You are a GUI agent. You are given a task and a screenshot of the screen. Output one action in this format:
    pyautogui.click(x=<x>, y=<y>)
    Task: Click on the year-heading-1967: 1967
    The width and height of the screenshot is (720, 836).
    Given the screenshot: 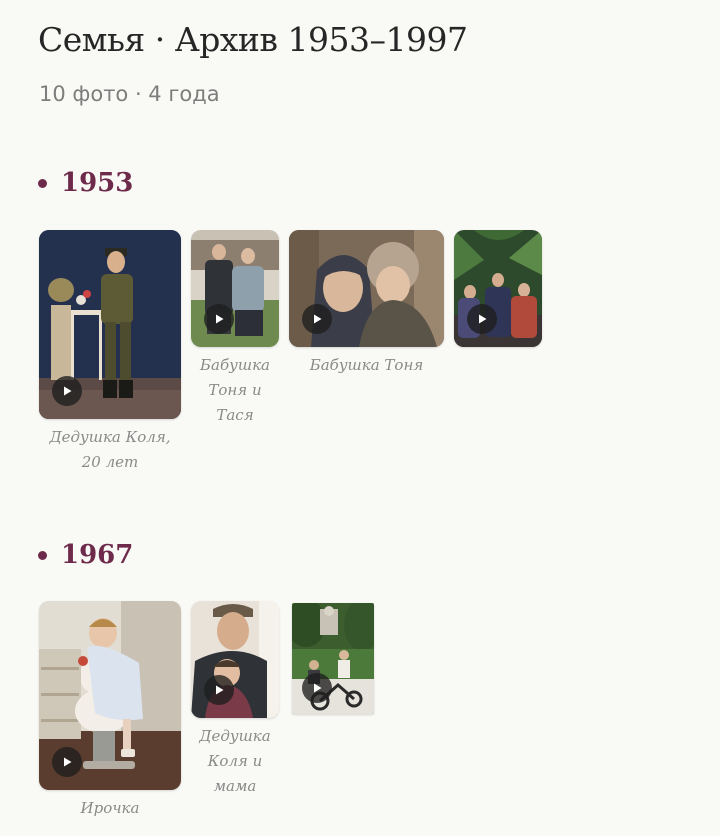 What is the action you would take?
    pyautogui.click(x=85, y=555)
    